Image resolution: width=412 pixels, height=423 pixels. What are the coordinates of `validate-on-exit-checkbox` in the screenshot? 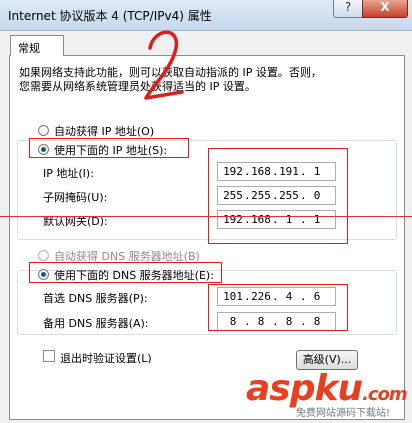 It's located at (49, 356).